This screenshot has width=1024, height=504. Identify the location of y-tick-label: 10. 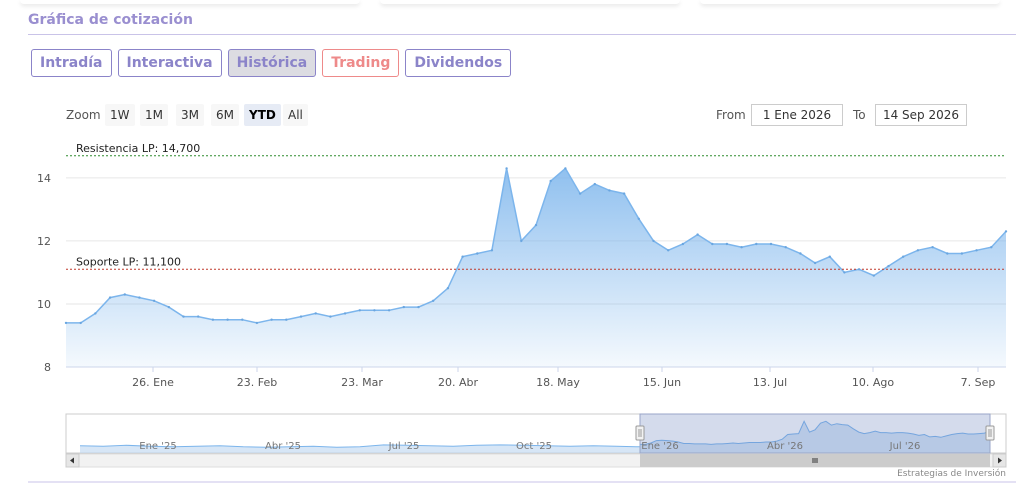
(44, 304).